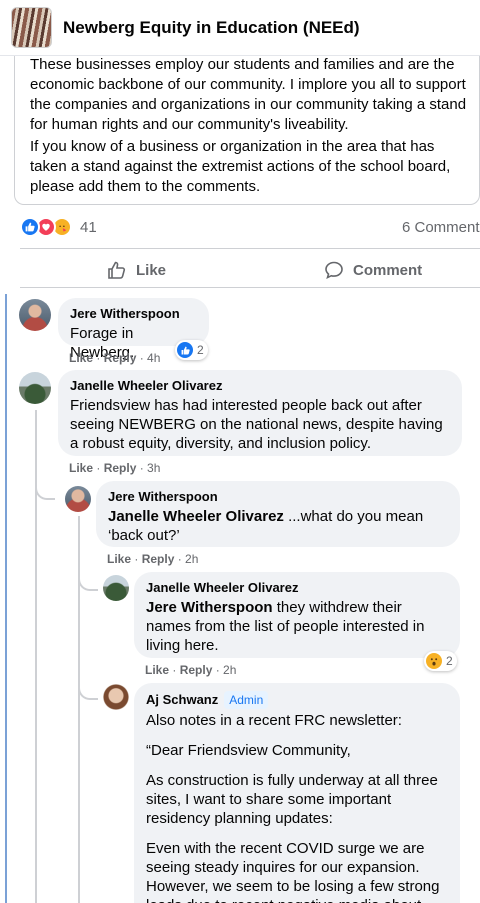 This screenshot has width=480, height=903. I want to click on like-button: Like, so click(136, 270).